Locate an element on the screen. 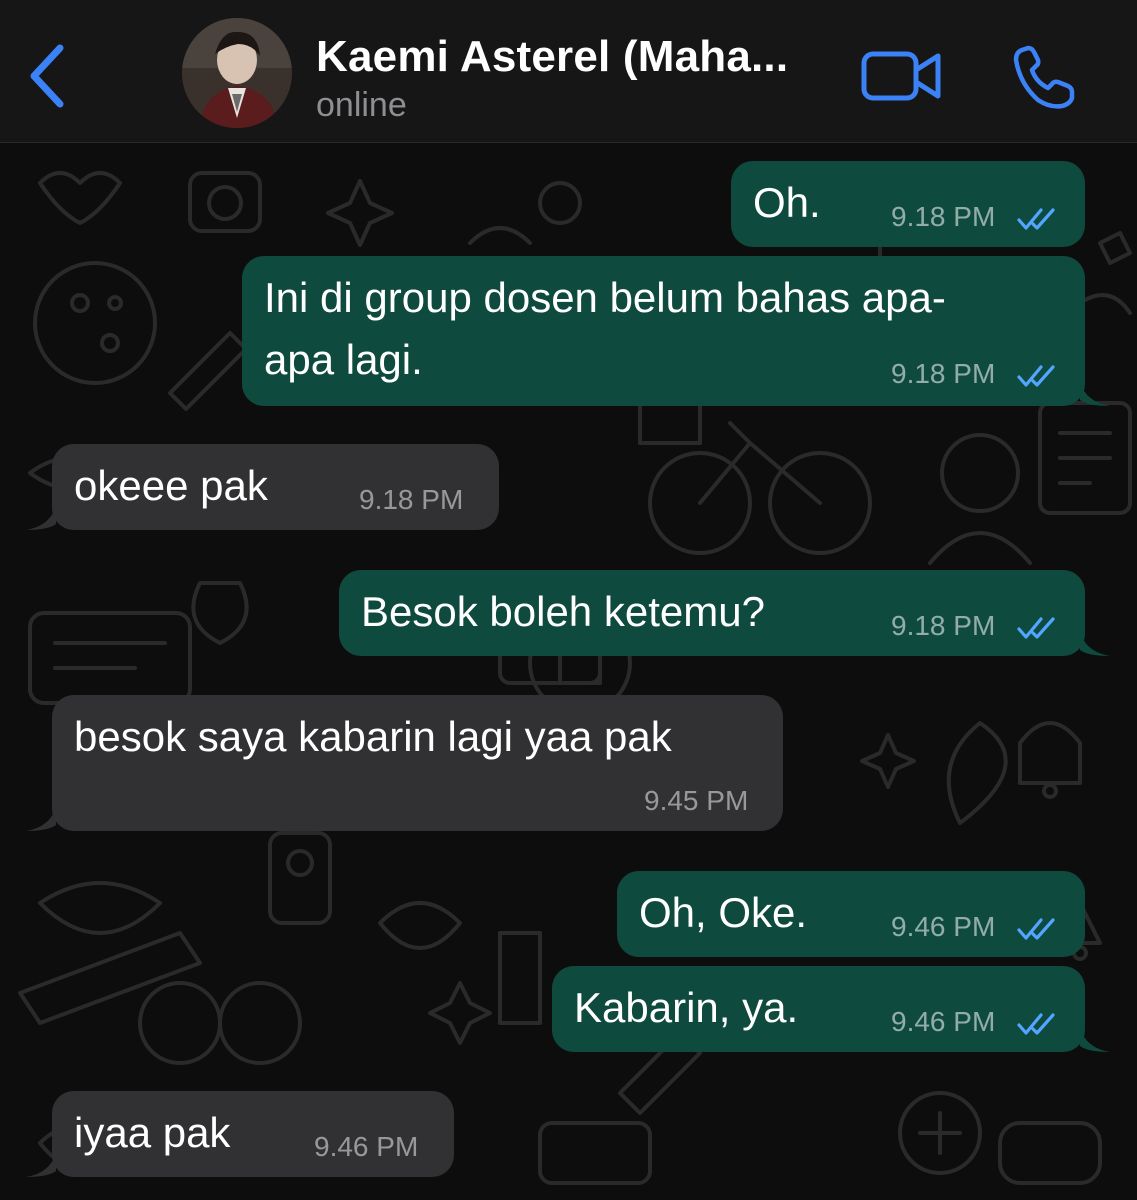 The image size is (1137, 1200). message-text: Besok boleh ketemu? is located at coordinates (563, 611).